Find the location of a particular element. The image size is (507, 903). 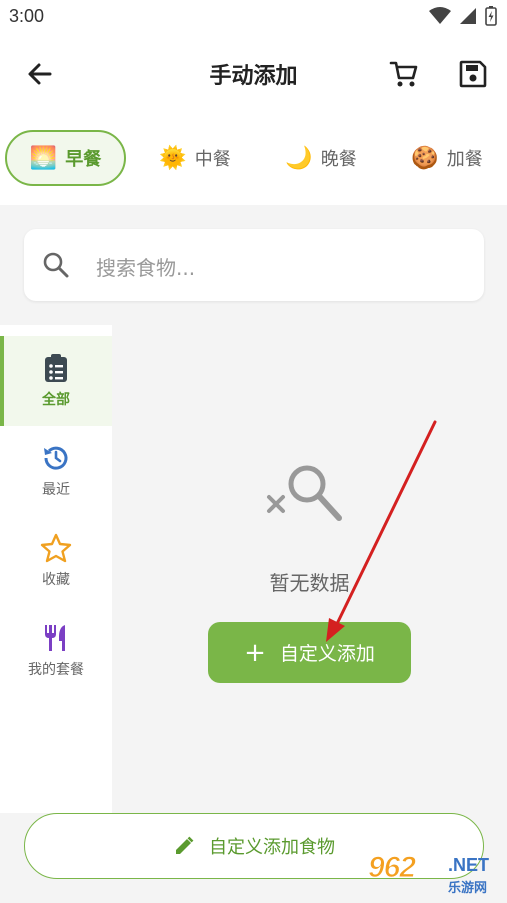

sidebar-item-recent: 最近 is located at coordinates (56, 471).